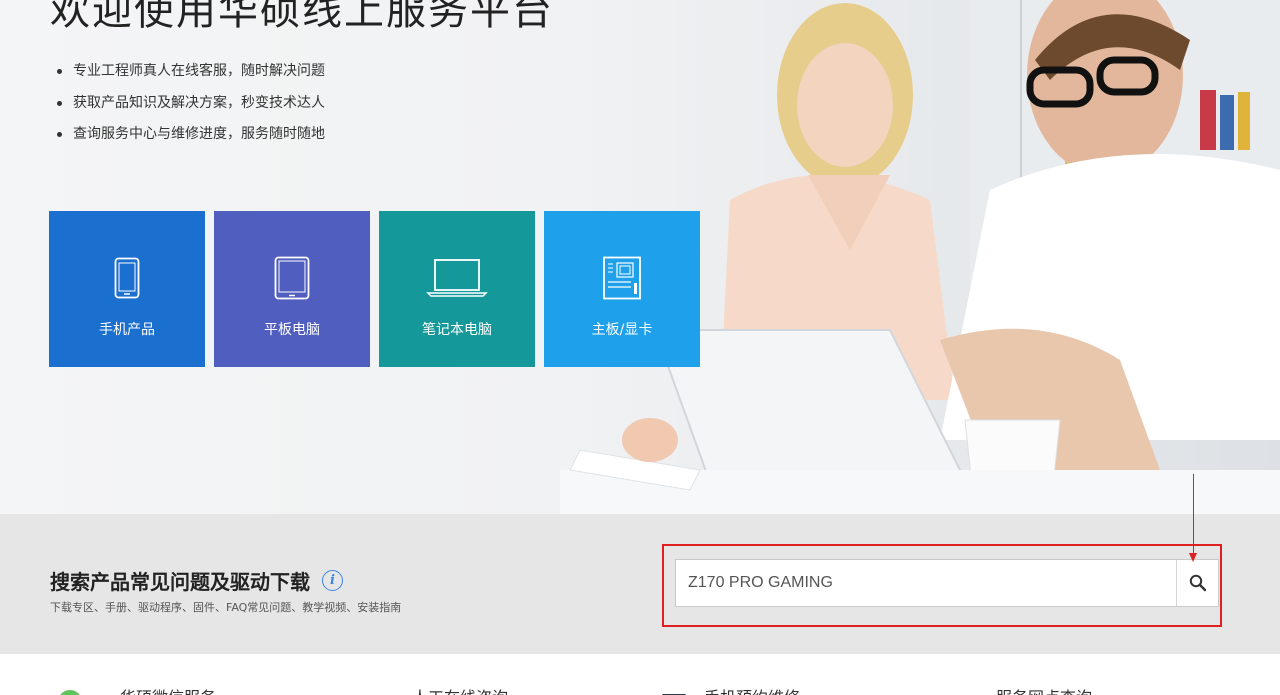 This screenshot has width=1280, height=695. What do you see at coordinates (190, 139) in the screenshot?
I see `feature-item: 查询服务中心与维修进度，服务随时随地` at bounding box center [190, 139].